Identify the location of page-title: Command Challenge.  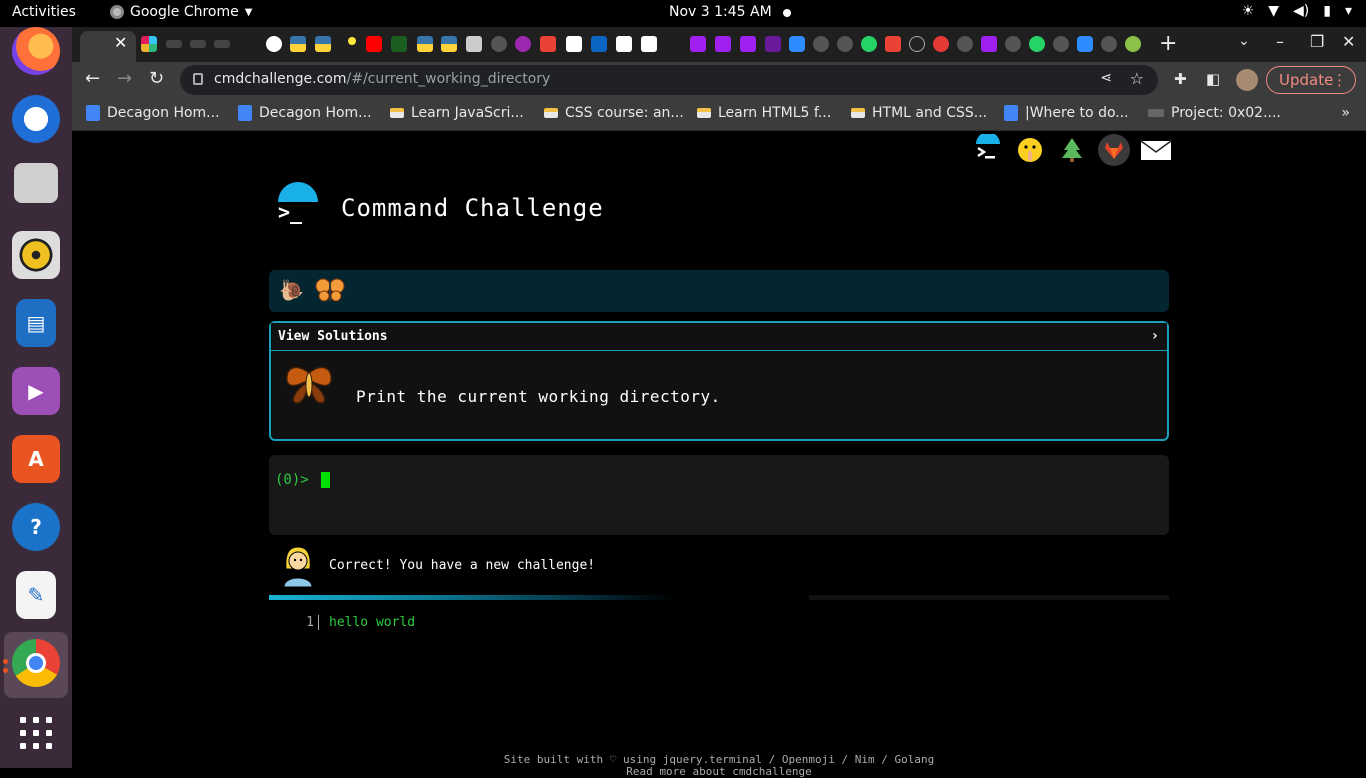
(472, 208).